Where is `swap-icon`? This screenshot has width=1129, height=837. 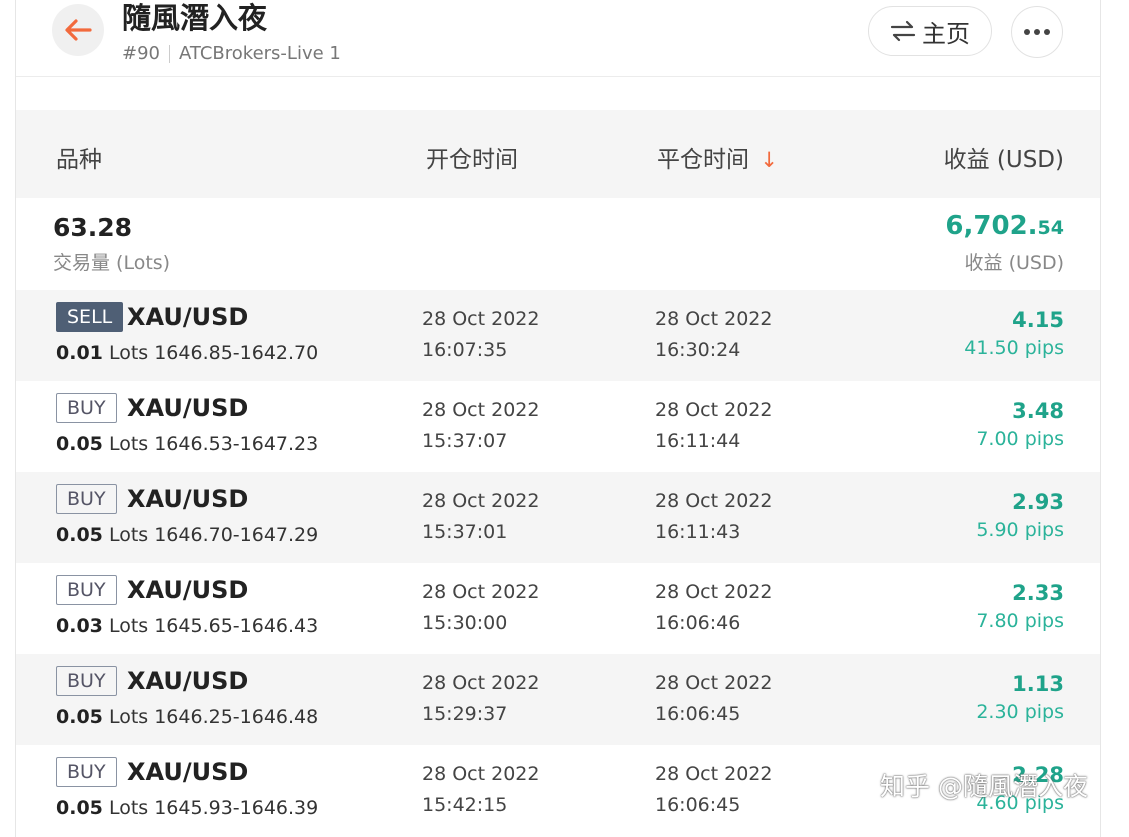 swap-icon is located at coordinates (903, 31).